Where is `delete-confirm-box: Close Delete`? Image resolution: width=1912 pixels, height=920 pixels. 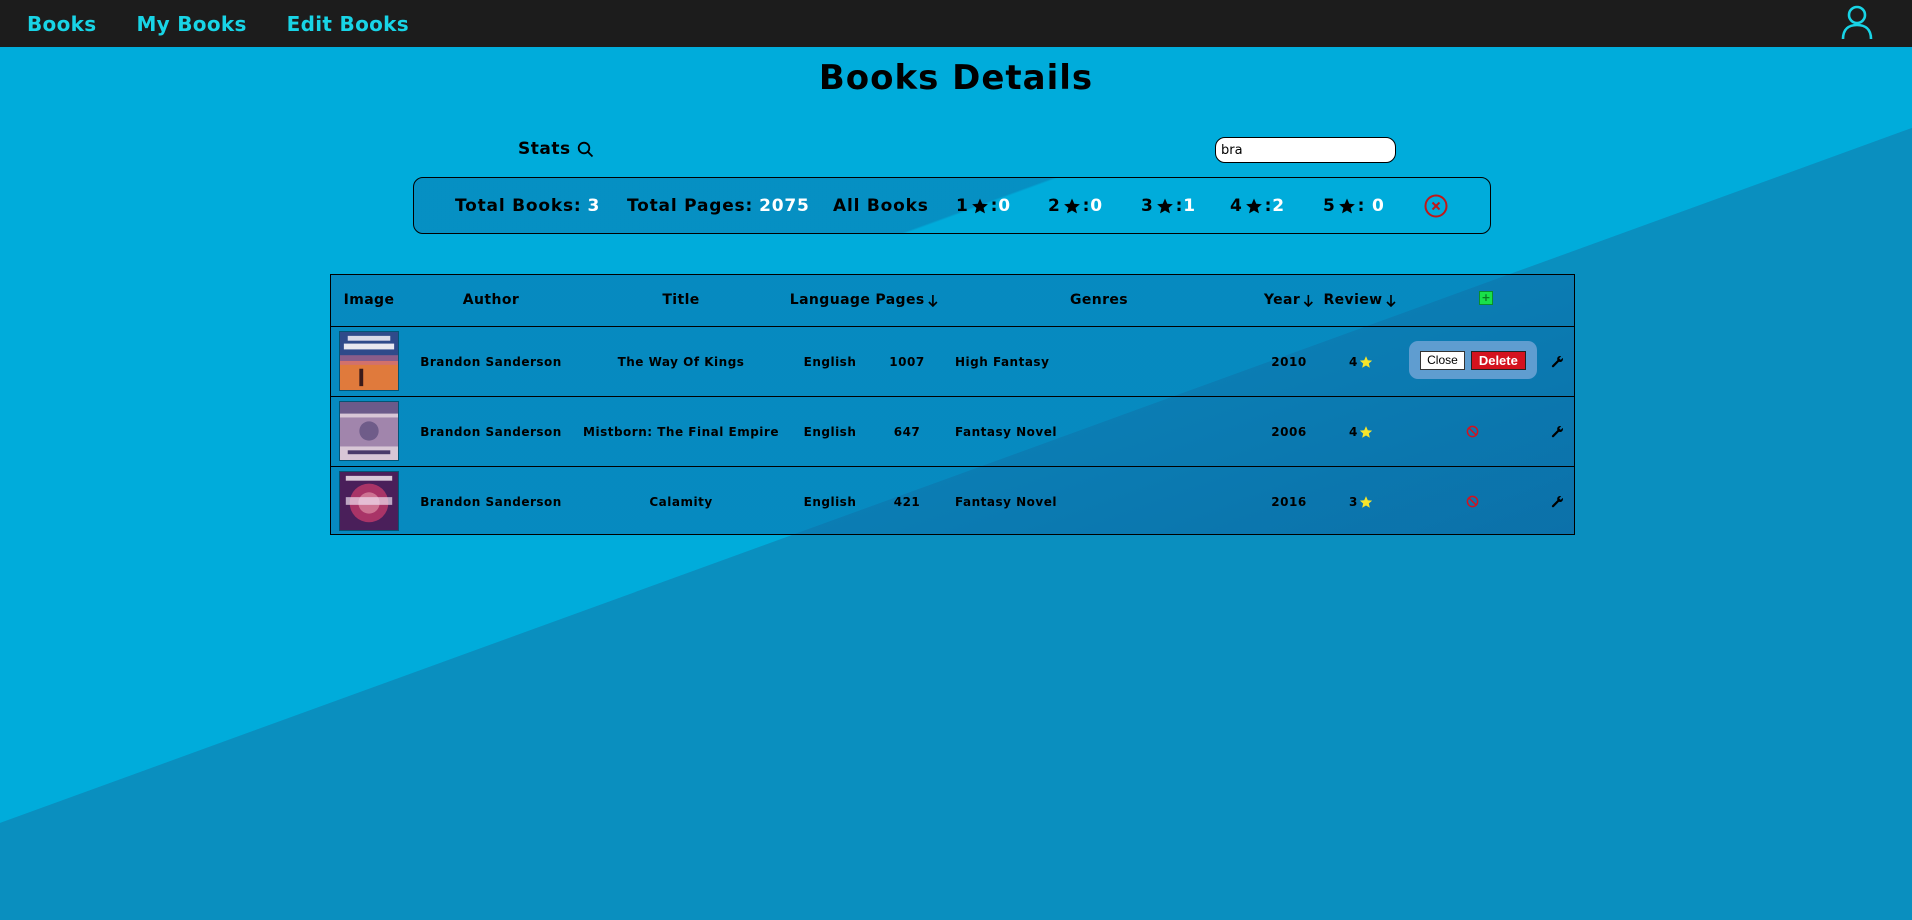
delete-confirm-box: Close Delete is located at coordinates (1473, 360).